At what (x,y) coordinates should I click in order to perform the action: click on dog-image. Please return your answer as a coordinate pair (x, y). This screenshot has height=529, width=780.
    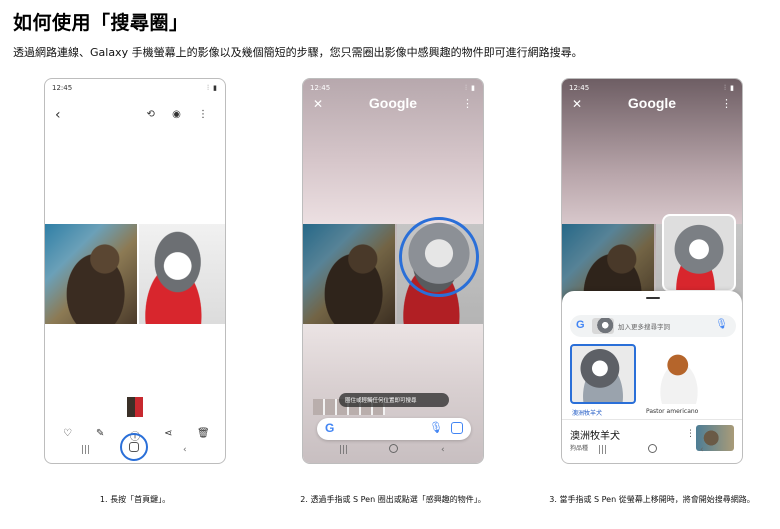
    Looking at the image, I should click on (182, 274).